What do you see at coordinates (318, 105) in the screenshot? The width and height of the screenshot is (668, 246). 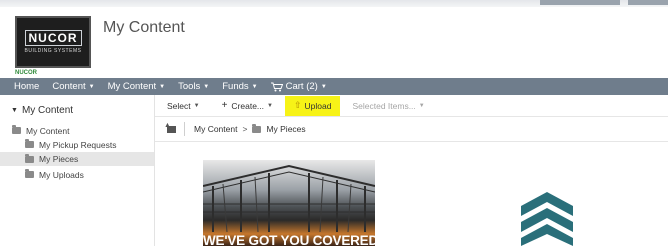 I see `upload-label: Upload` at bounding box center [318, 105].